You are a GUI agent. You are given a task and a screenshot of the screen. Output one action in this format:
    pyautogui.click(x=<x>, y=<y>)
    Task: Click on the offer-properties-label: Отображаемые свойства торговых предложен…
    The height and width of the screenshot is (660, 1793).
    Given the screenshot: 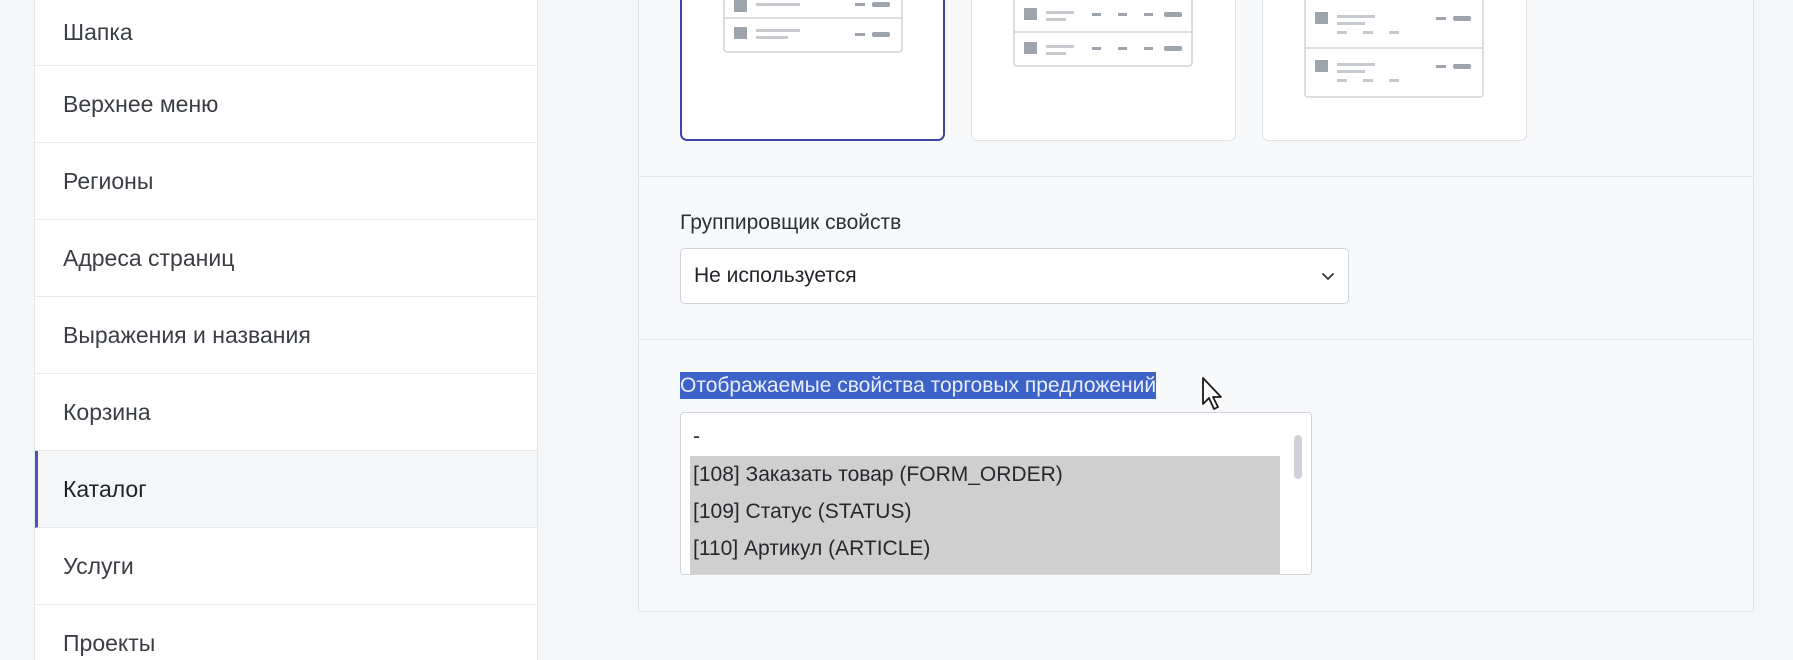 What is the action you would take?
    pyautogui.click(x=918, y=385)
    